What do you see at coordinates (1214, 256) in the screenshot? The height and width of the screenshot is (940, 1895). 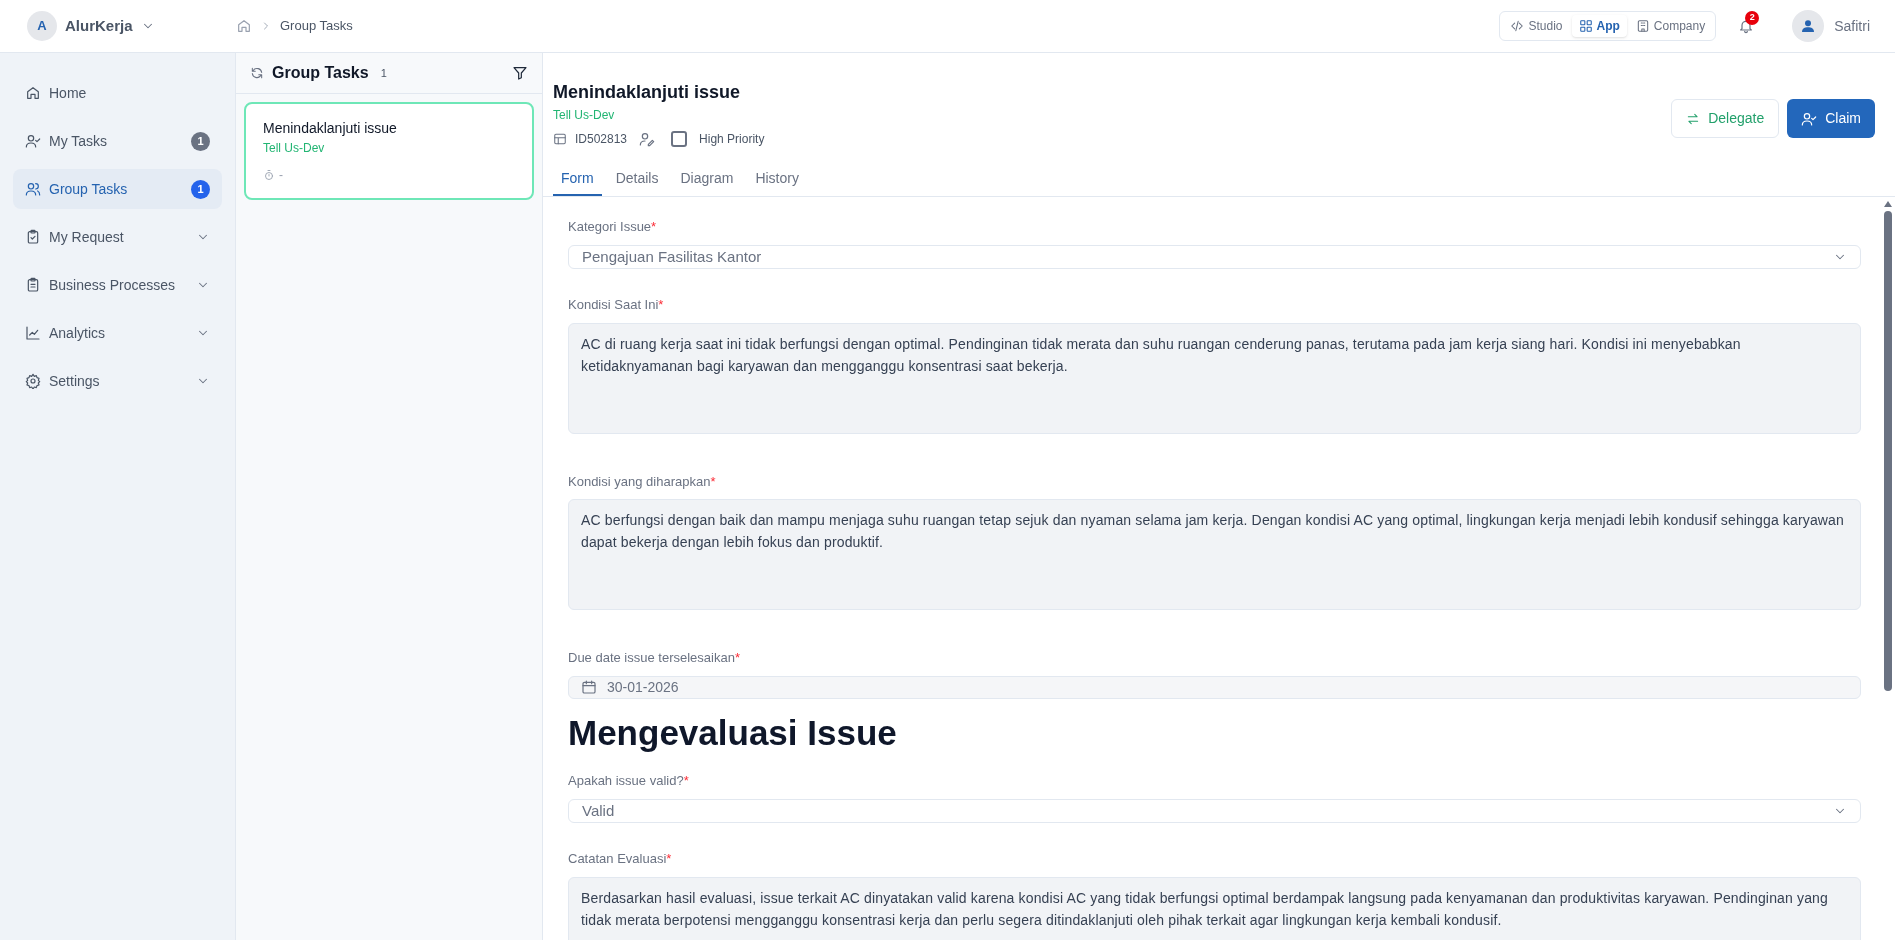 I see `select-field: Pengajuan Fasilitas Kantor` at bounding box center [1214, 256].